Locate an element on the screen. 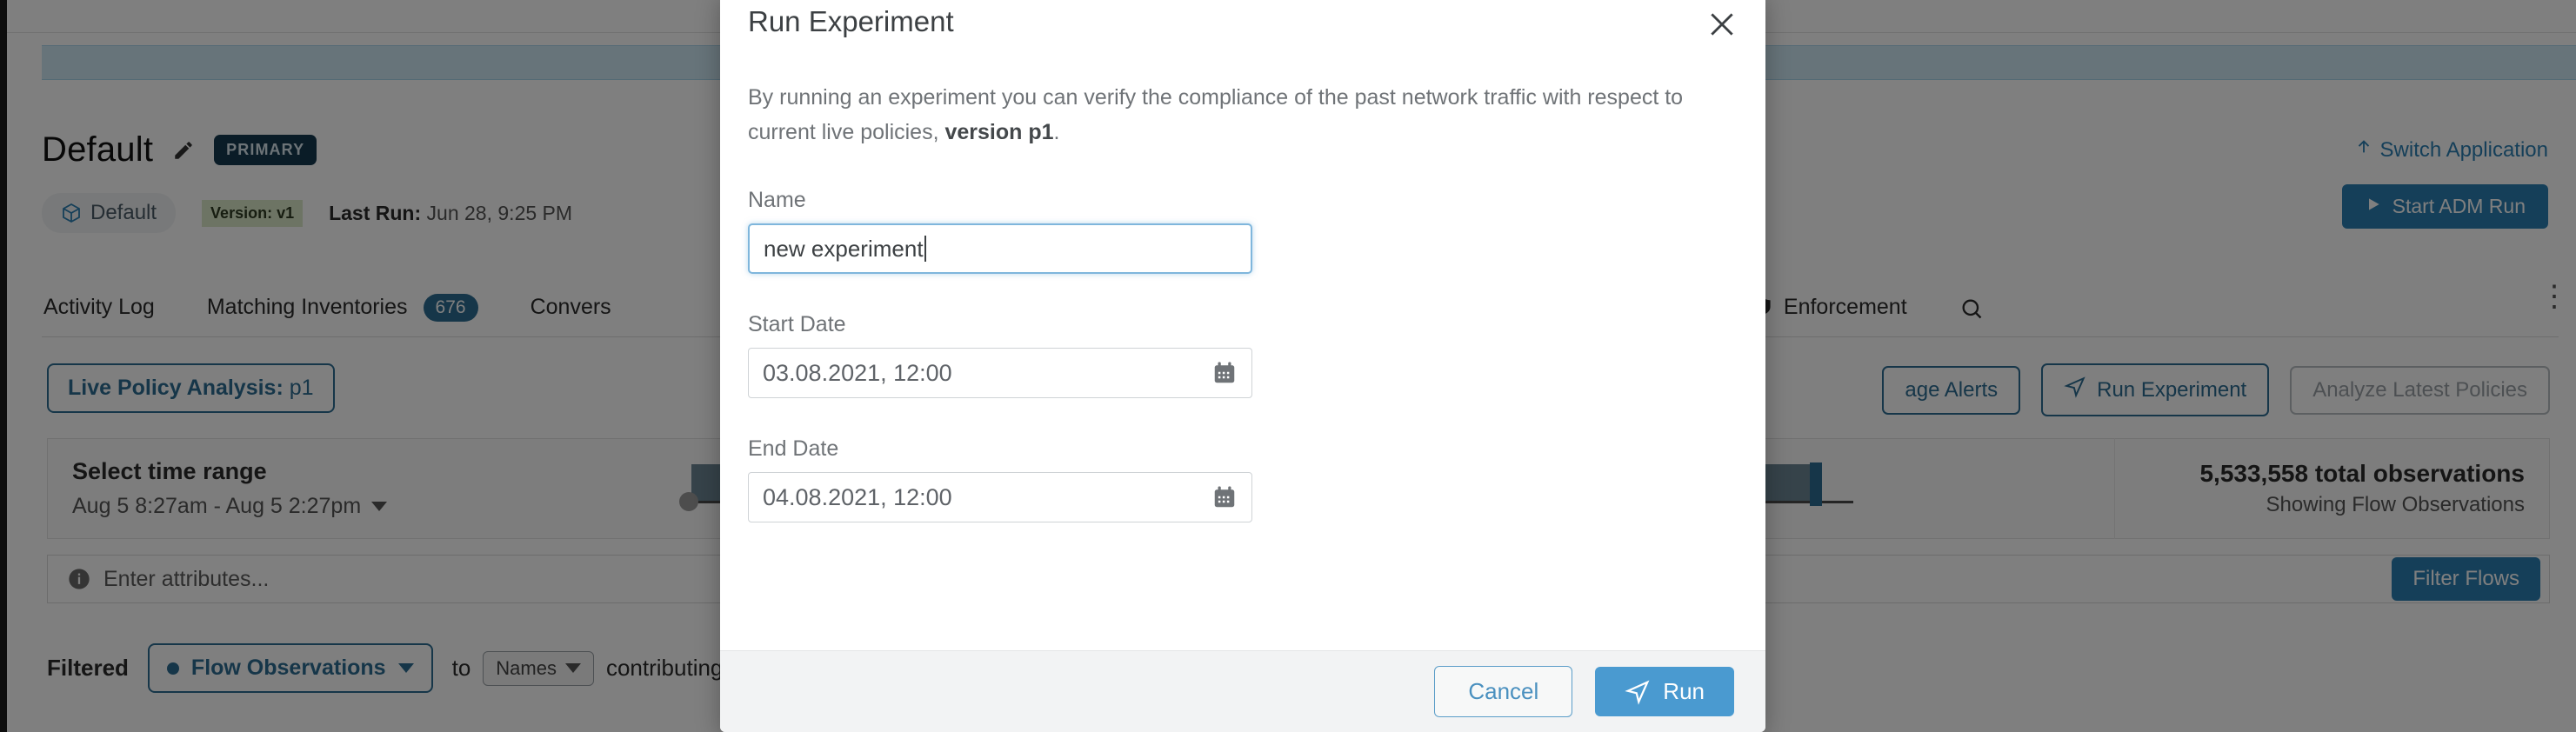 The width and height of the screenshot is (2576, 732). paper-plane-icon is located at coordinates (1638, 692).